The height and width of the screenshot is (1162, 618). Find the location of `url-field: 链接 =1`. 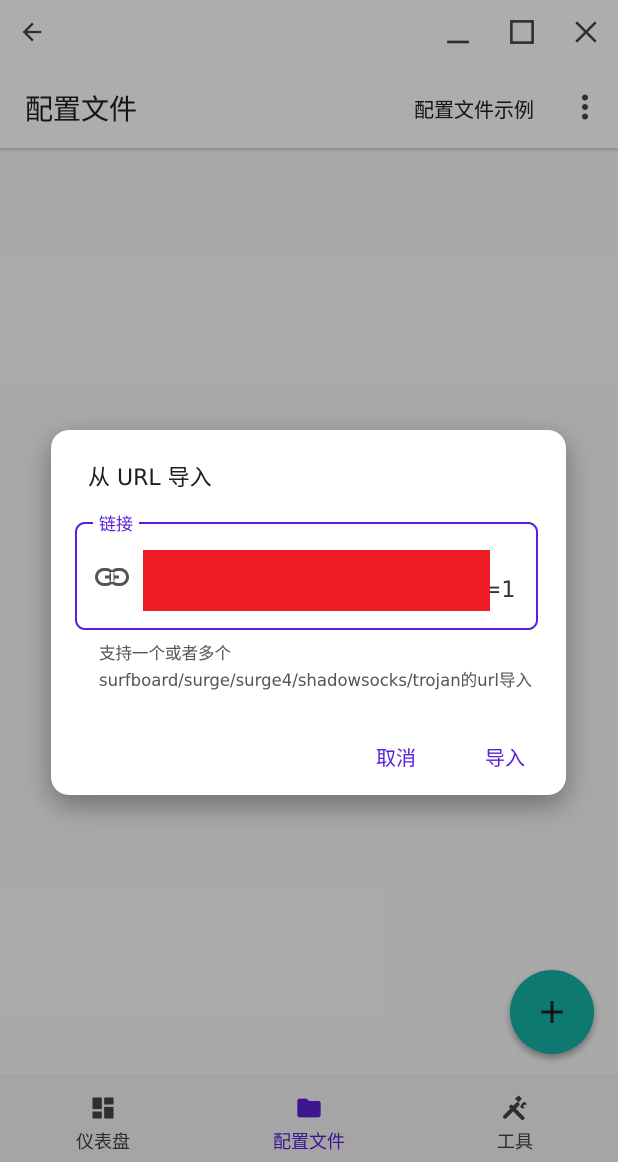

url-field: 链接 =1 is located at coordinates (306, 570).